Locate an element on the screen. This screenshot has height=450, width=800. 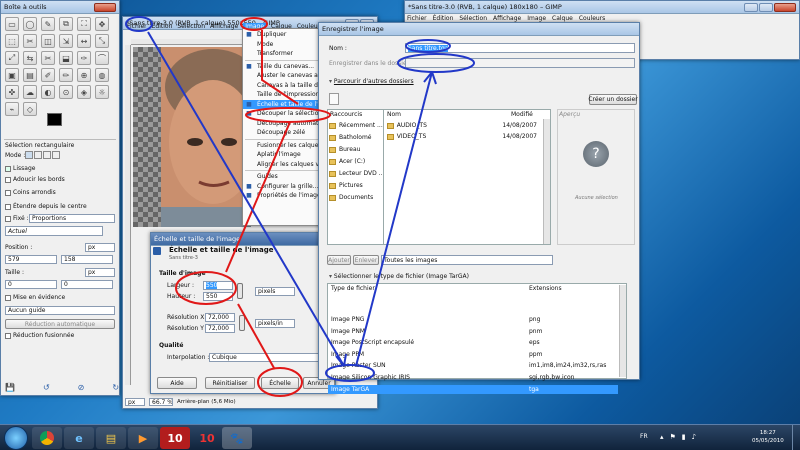
type-col-header: Type de fichier is located at coordinates (353, 288).